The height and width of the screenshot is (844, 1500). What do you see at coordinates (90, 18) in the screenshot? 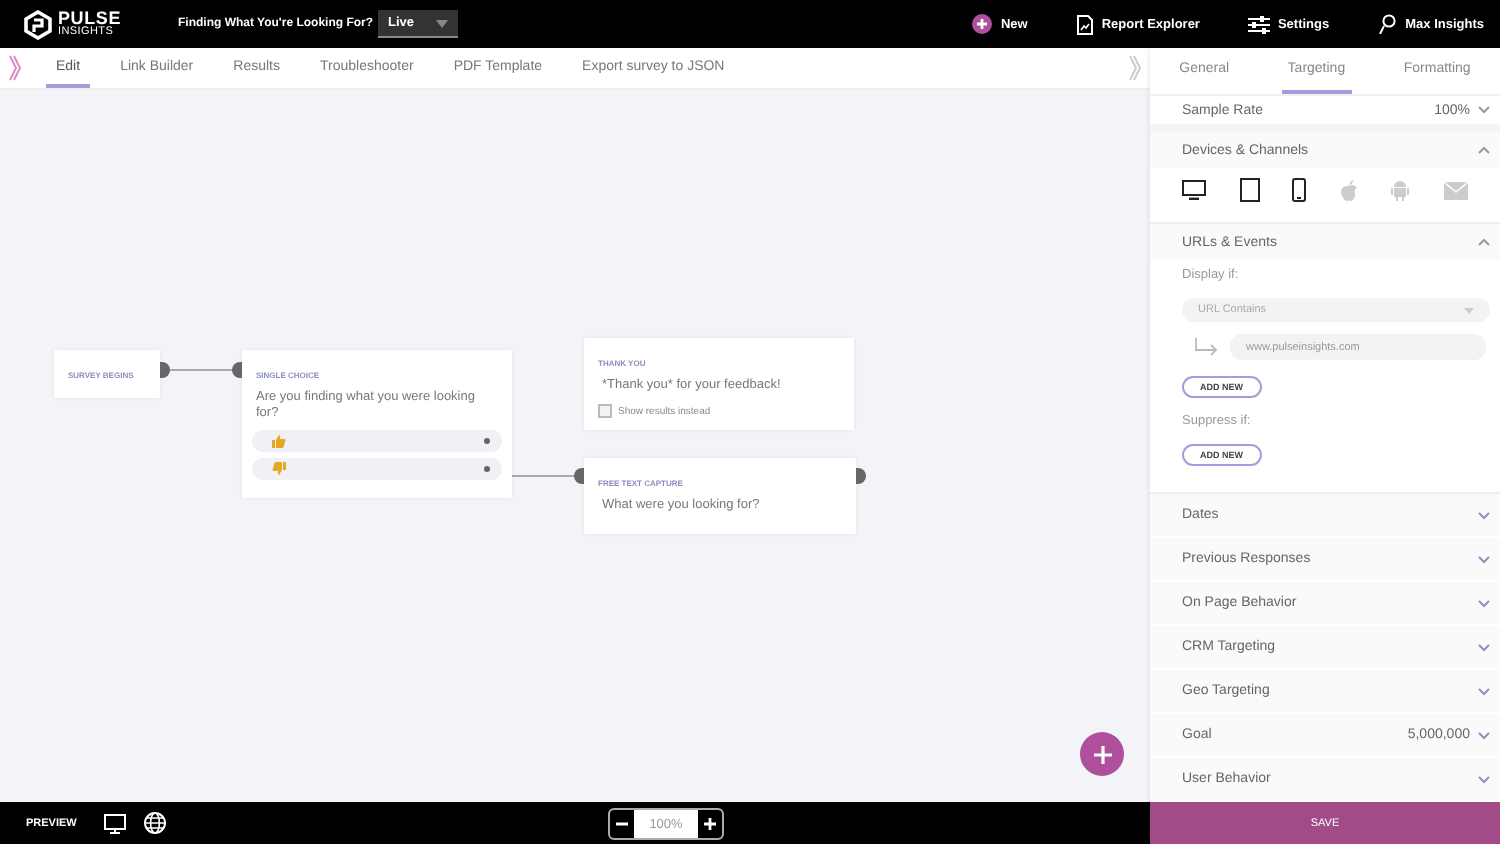
I see `brand-name: PULSE` at bounding box center [90, 18].